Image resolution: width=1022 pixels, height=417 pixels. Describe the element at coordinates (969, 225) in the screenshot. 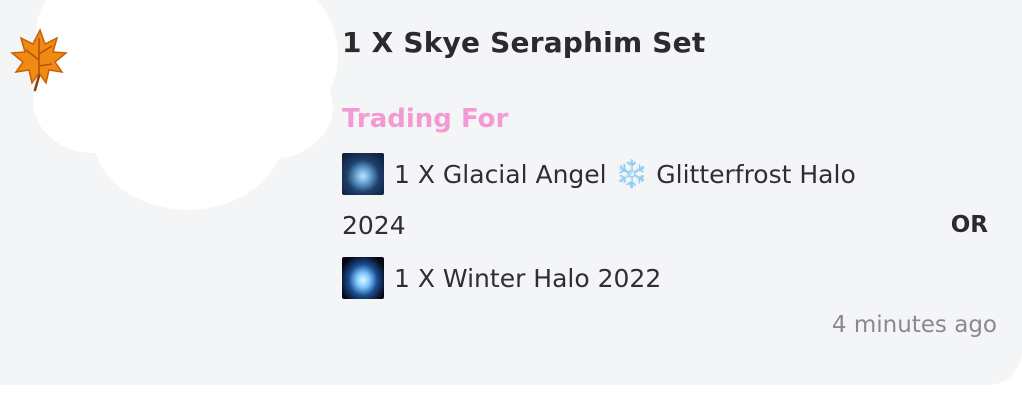

I see `or-label: OR` at that location.